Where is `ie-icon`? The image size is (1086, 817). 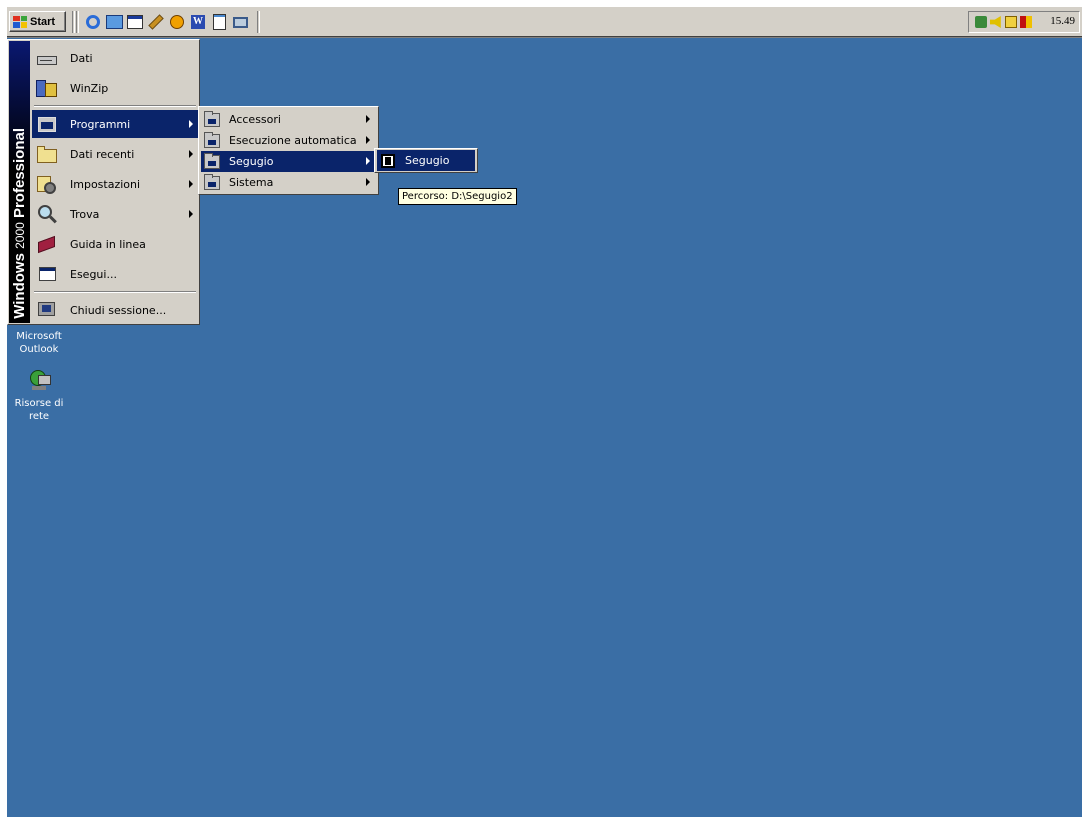 ie-icon is located at coordinates (93, 22).